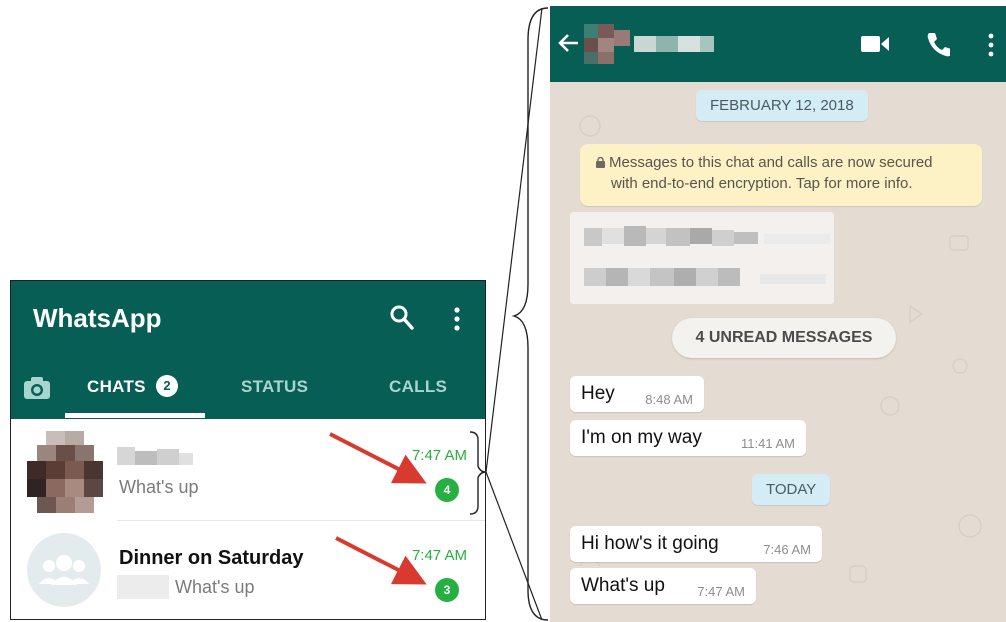  What do you see at coordinates (650, 543) in the screenshot?
I see `message-text: Hi how's it going` at bounding box center [650, 543].